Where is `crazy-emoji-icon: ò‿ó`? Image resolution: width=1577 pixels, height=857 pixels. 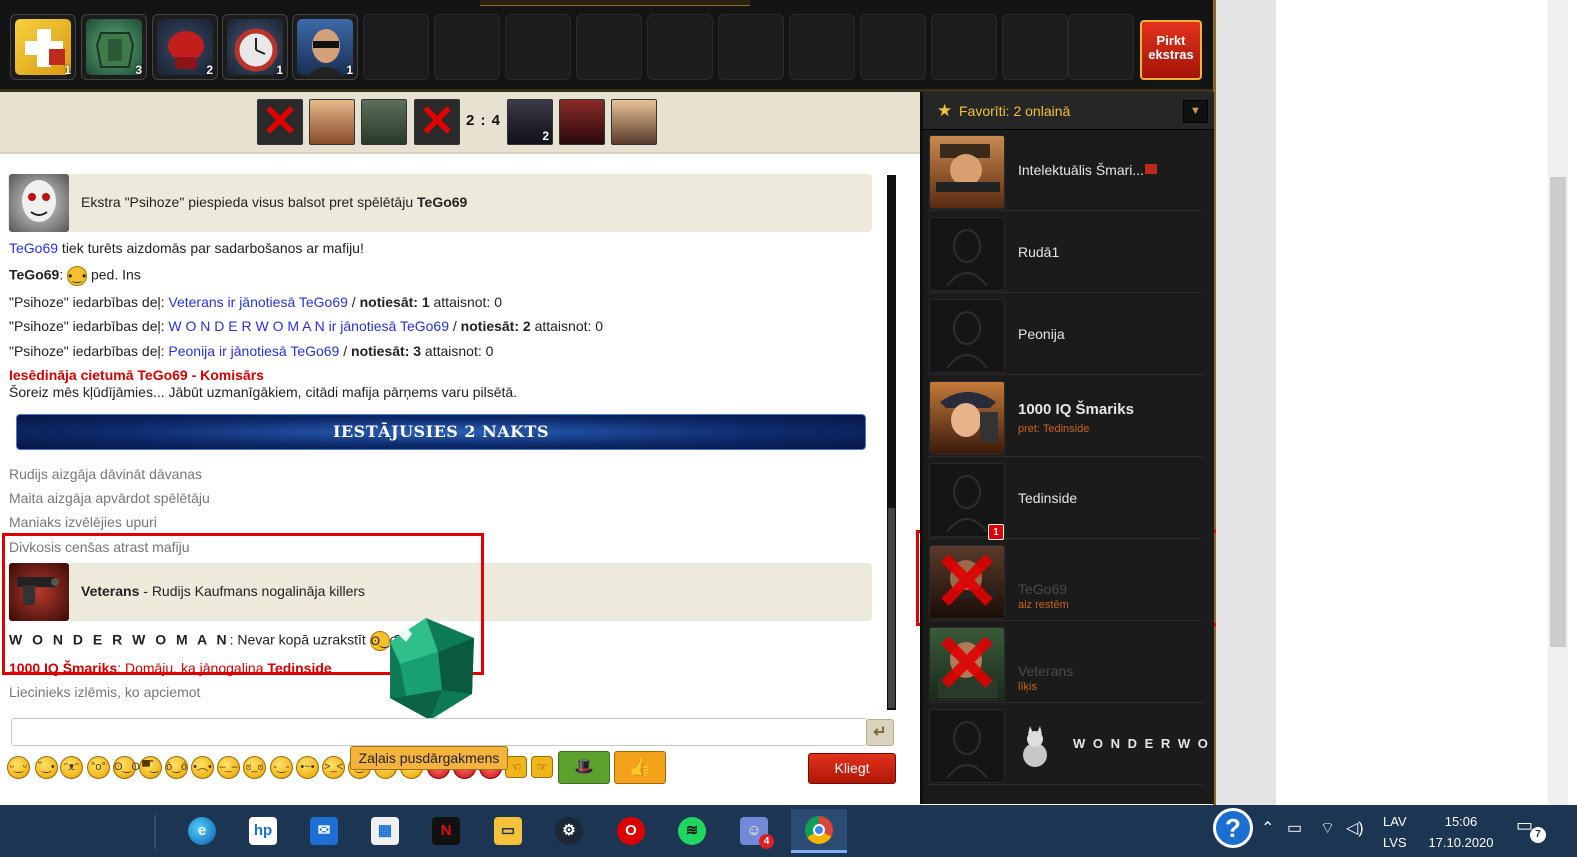
crazy-emoji-icon: ò‿ó is located at coordinates (176, 767).